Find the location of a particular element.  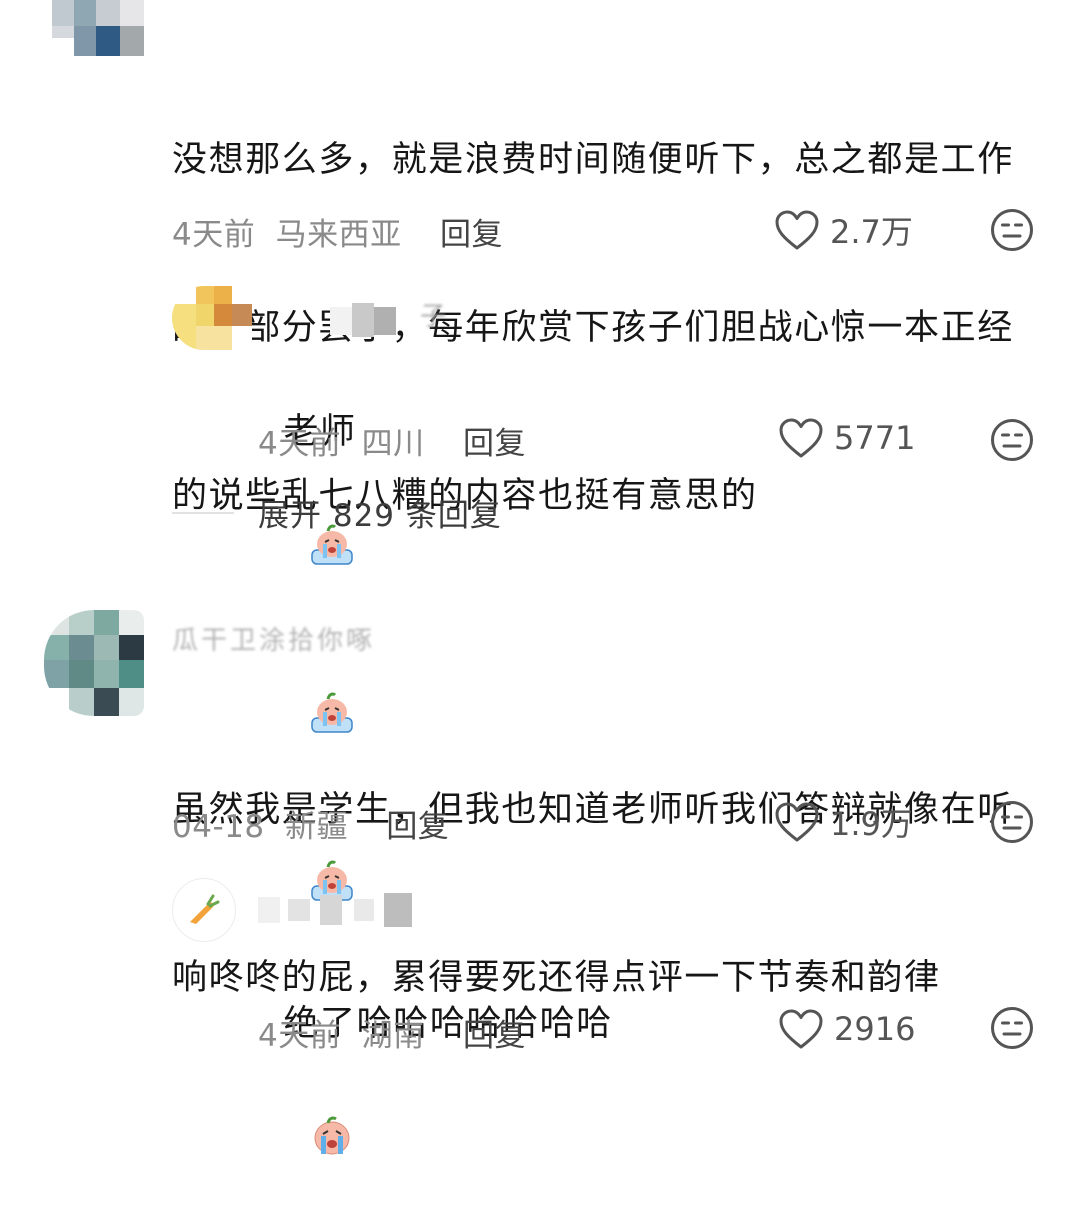

like-button: 2.7万 is located at coordinates (843, 230).